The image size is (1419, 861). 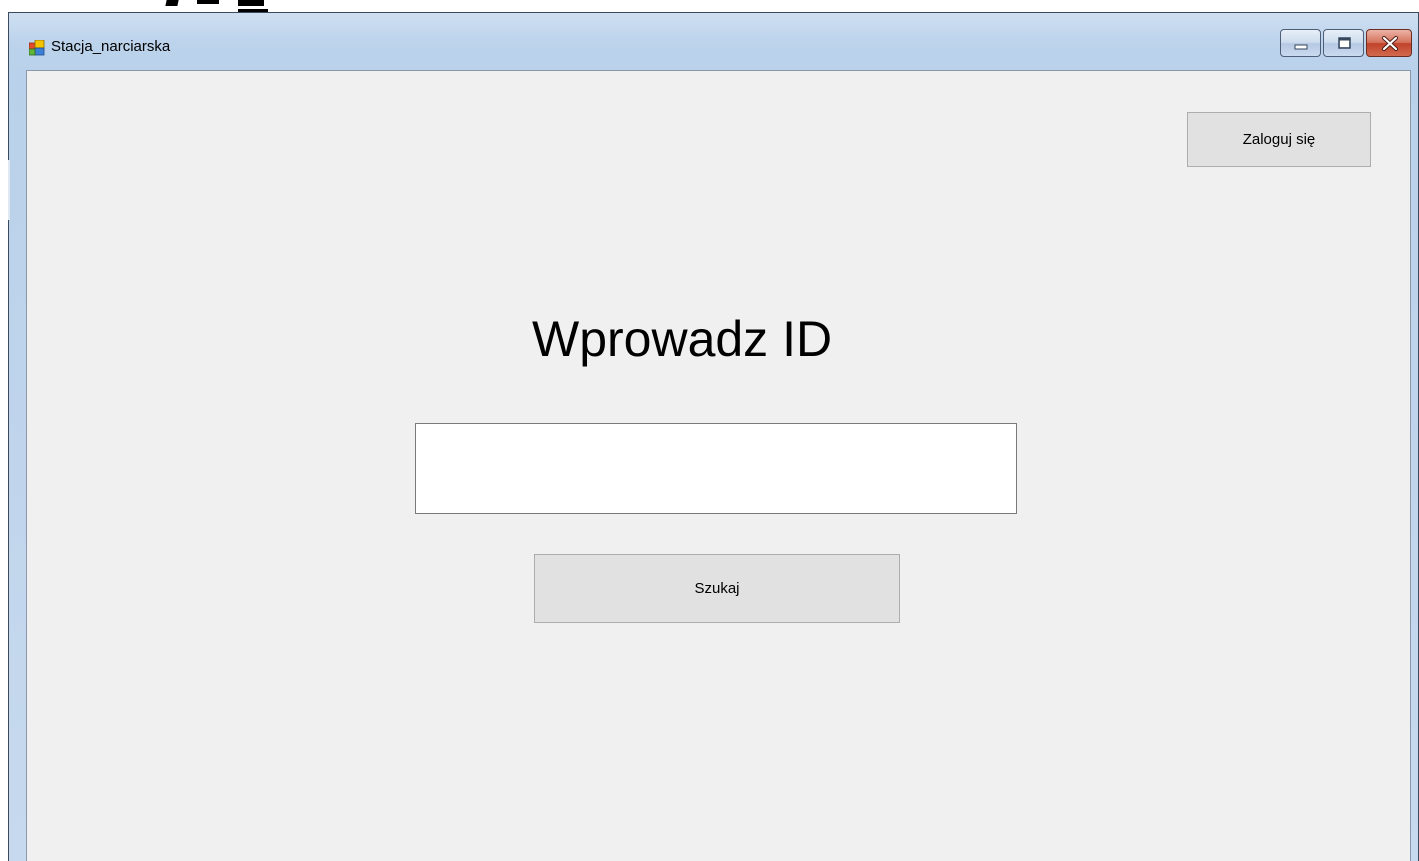 I want to click on title-bar: Stacja_narciarska, so click(x=713, y=41).